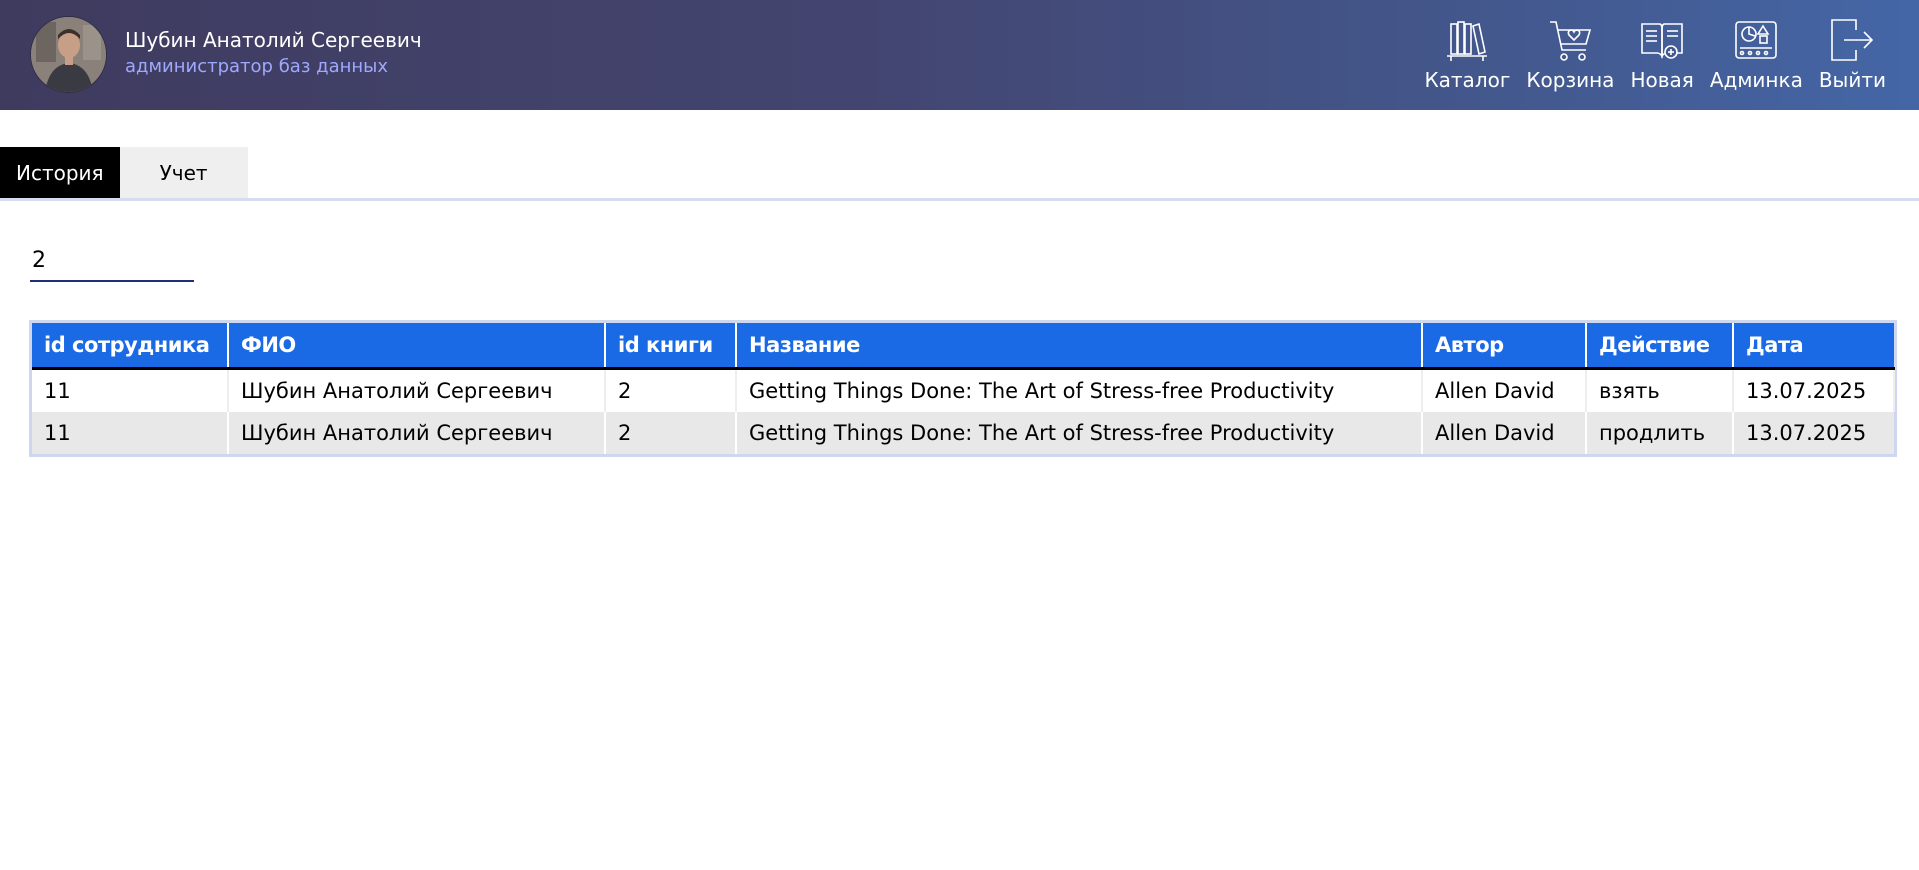  What do you see at coordinates (130, 346) in the screenshot?
I see `column-header-employee-id: id сотрудника` at bounding box center [130, 346].